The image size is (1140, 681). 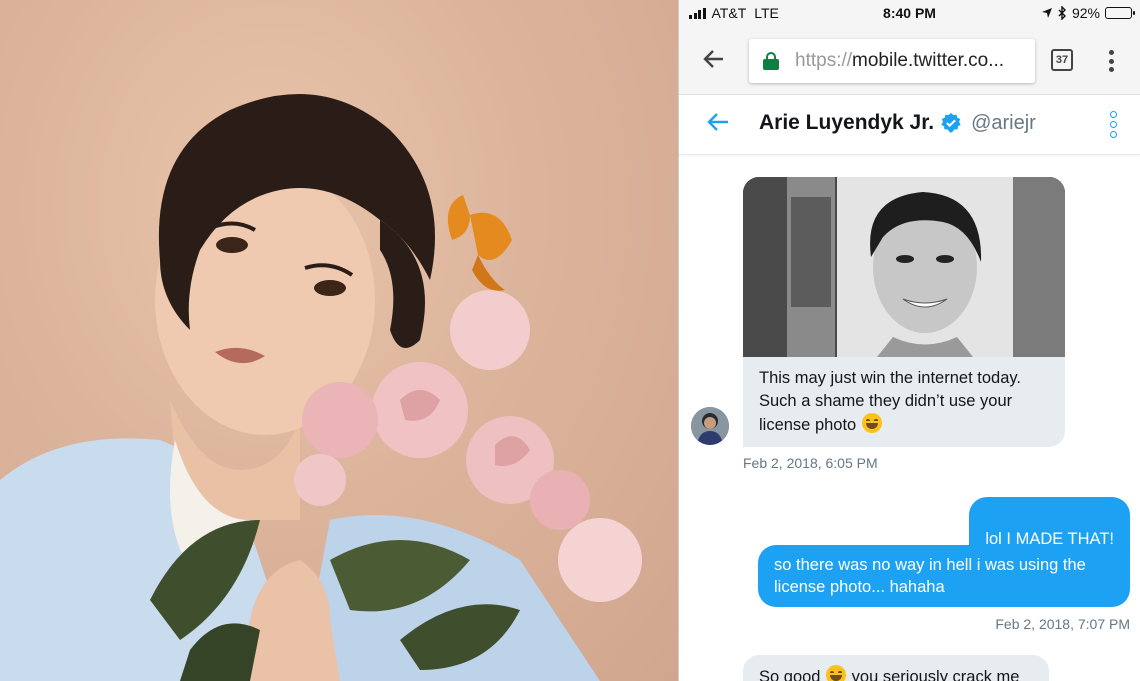 I want to click on status-right: 92%, so click(x=1088, y=13).